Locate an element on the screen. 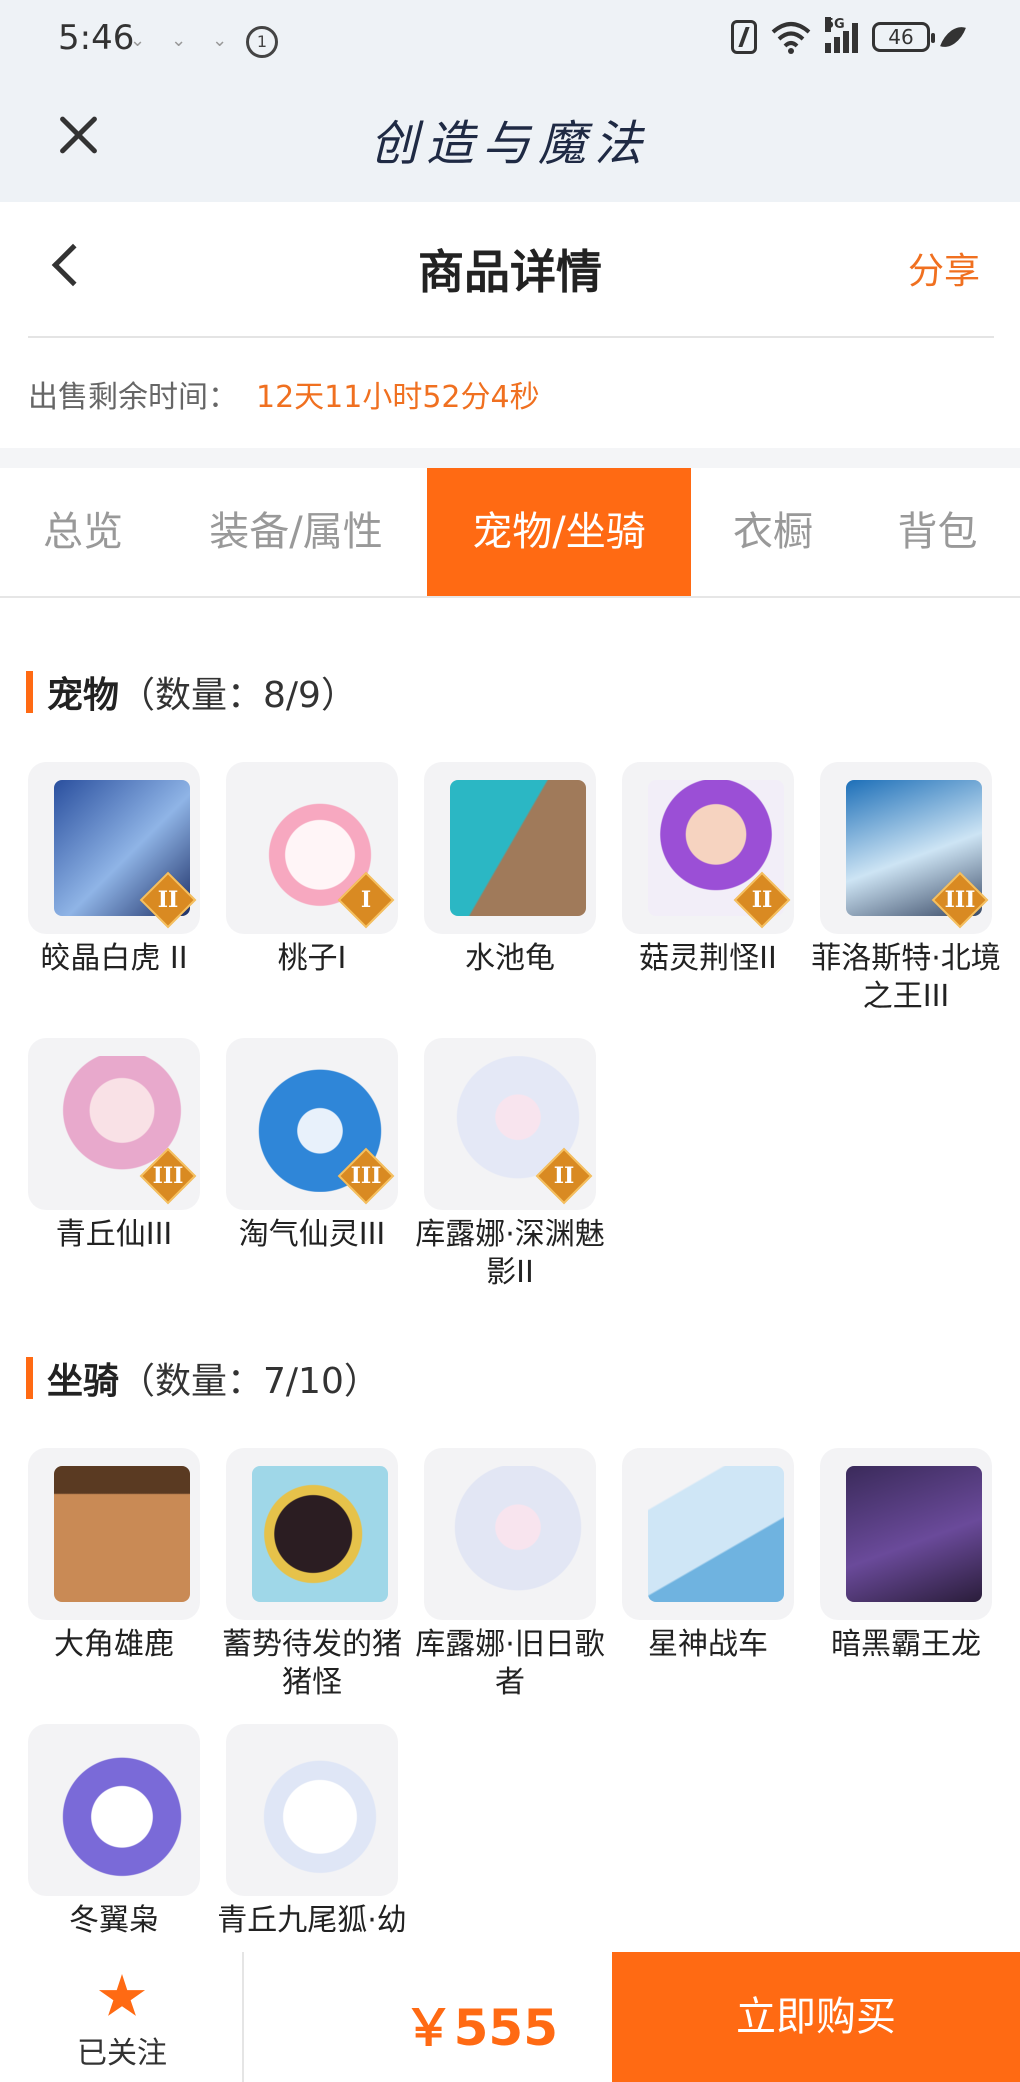 This screenshot has width=1020, height=2082. rank-badge-text: I is located at coordinates (366, 900).